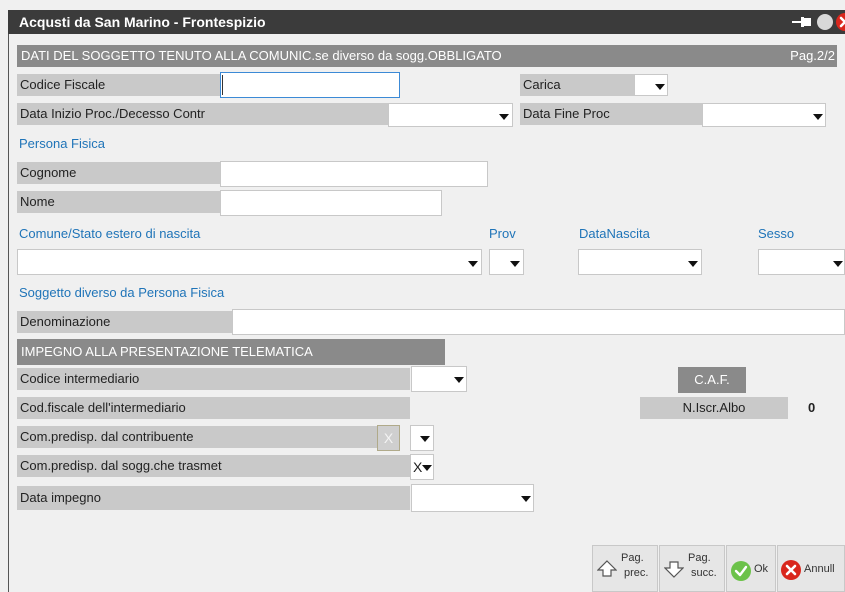 The width and height of the screenshot is (845, 592). Describe the element at coordinates (611, 114) in the screenshot. I see `data-fine-label: Data Fine Proc` at that location.